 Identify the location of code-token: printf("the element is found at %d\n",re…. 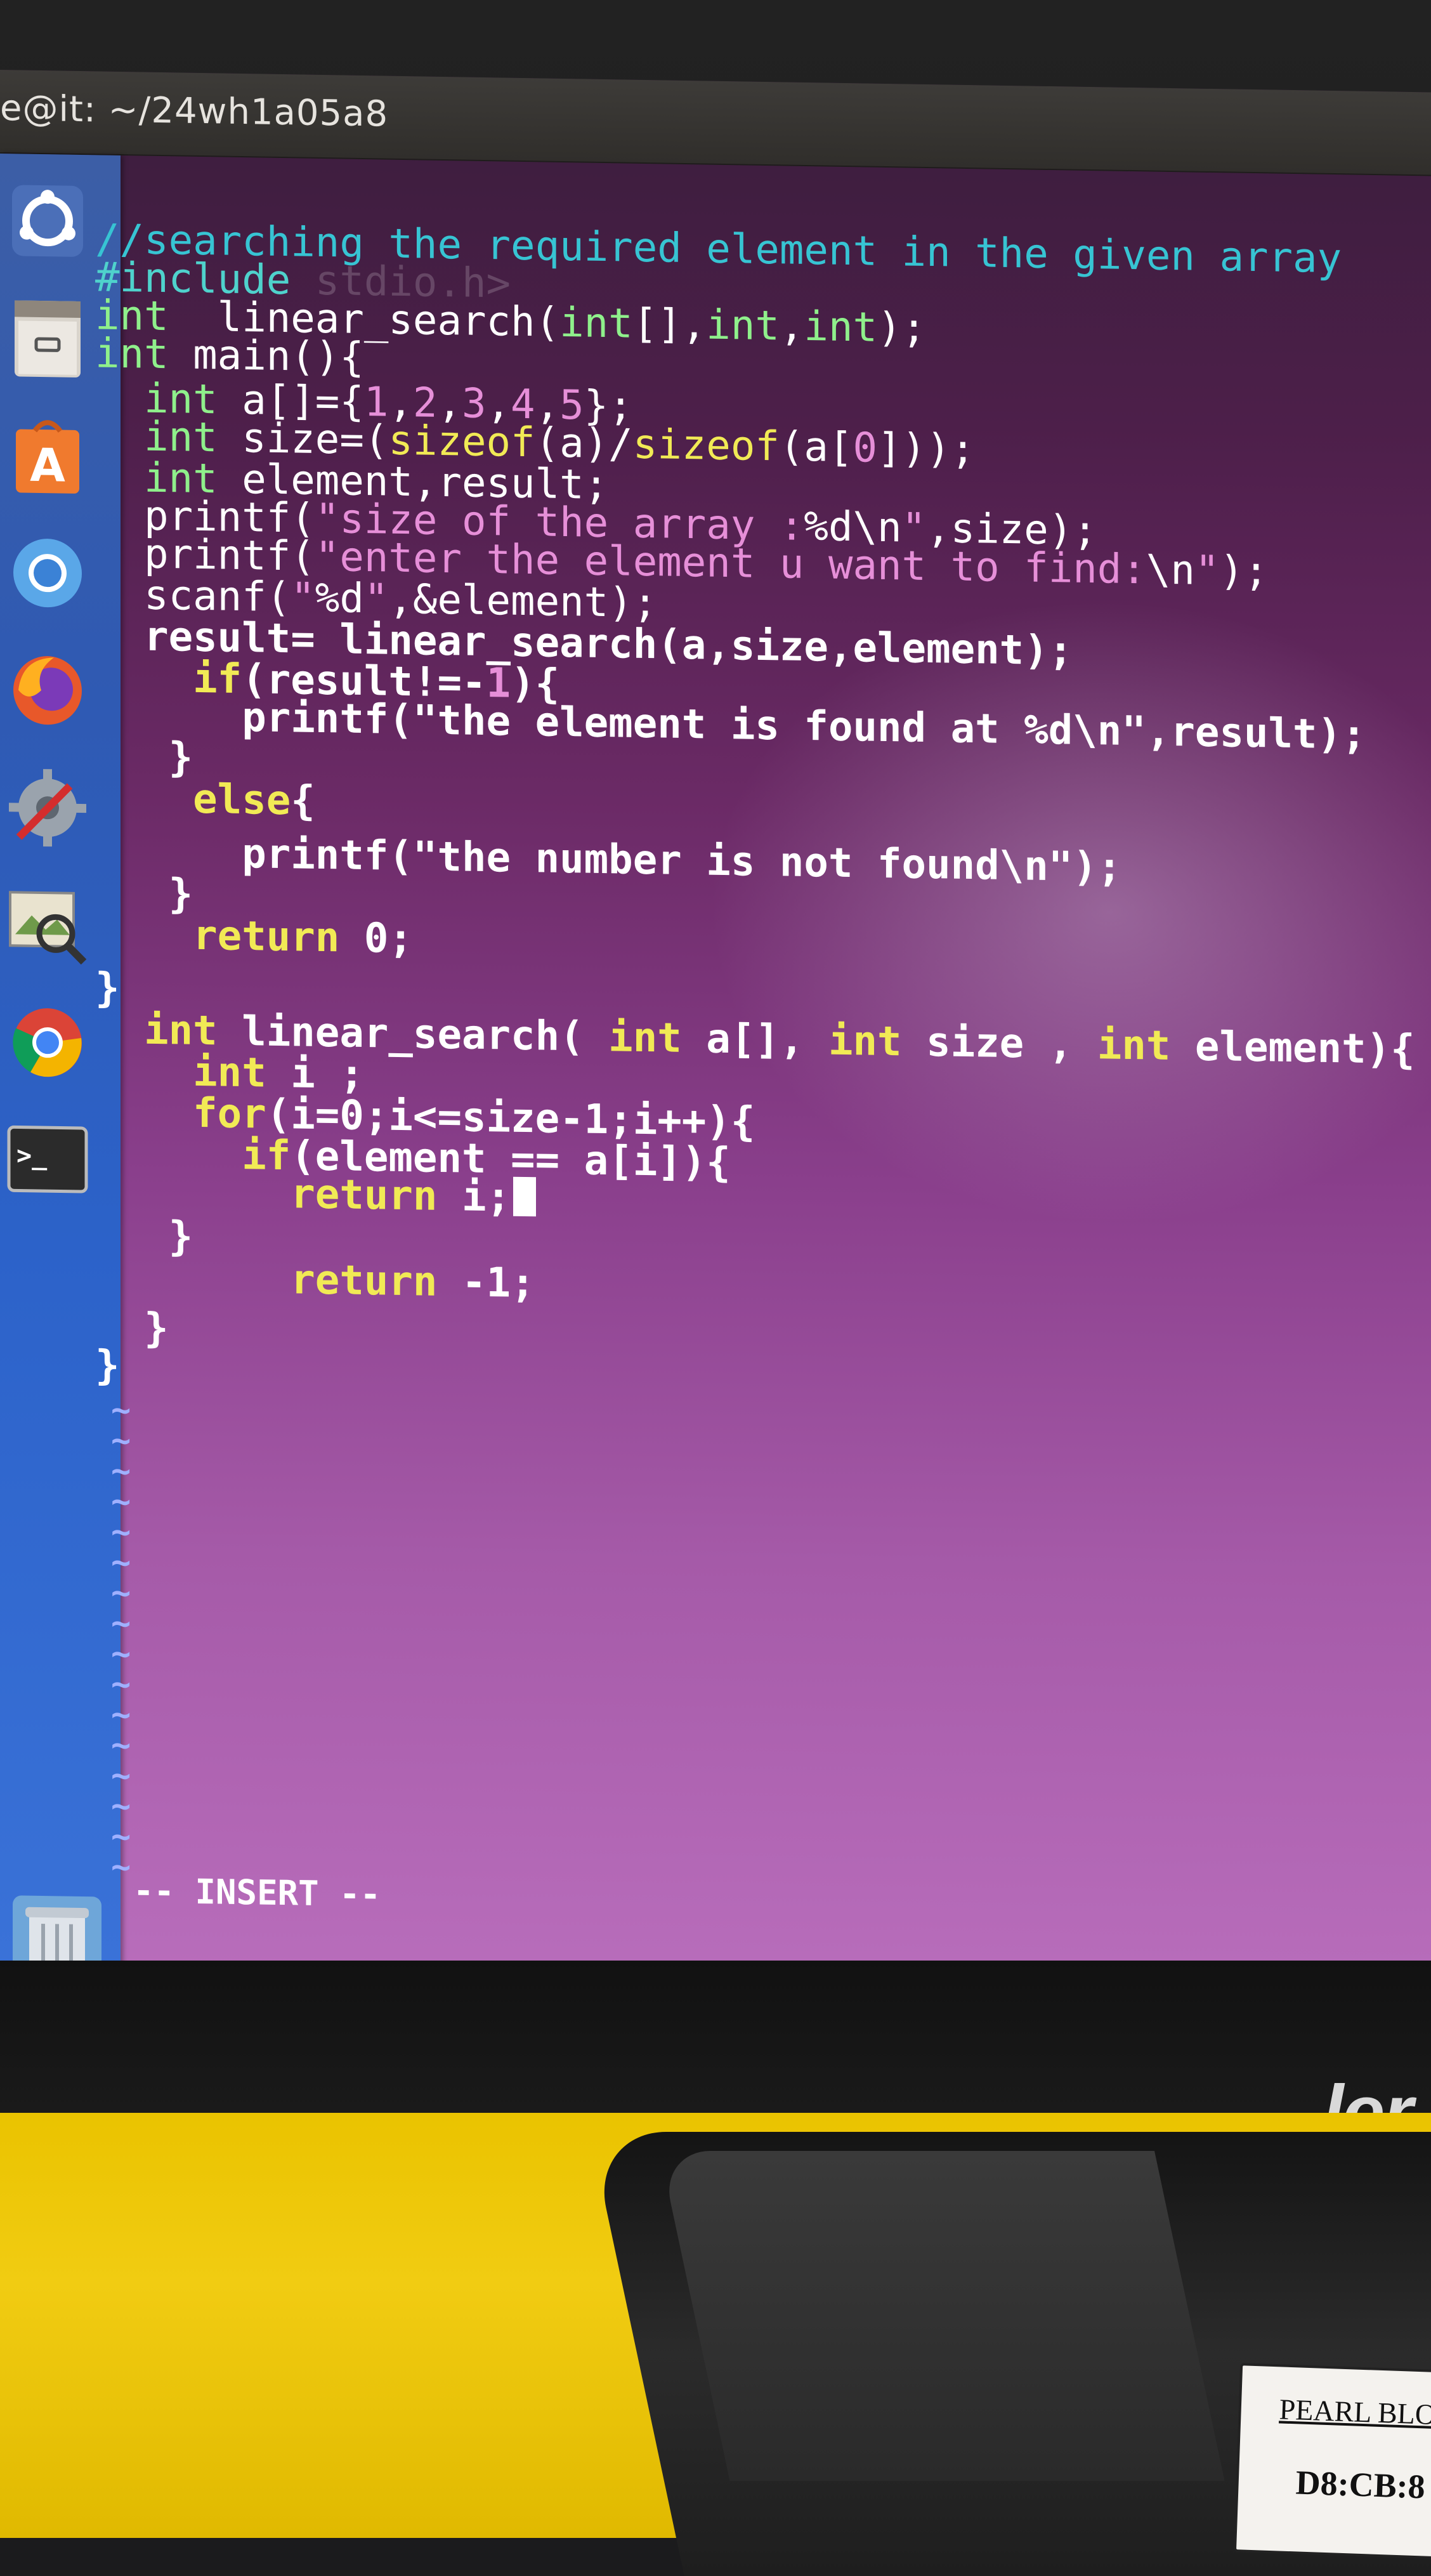
(730, 726).